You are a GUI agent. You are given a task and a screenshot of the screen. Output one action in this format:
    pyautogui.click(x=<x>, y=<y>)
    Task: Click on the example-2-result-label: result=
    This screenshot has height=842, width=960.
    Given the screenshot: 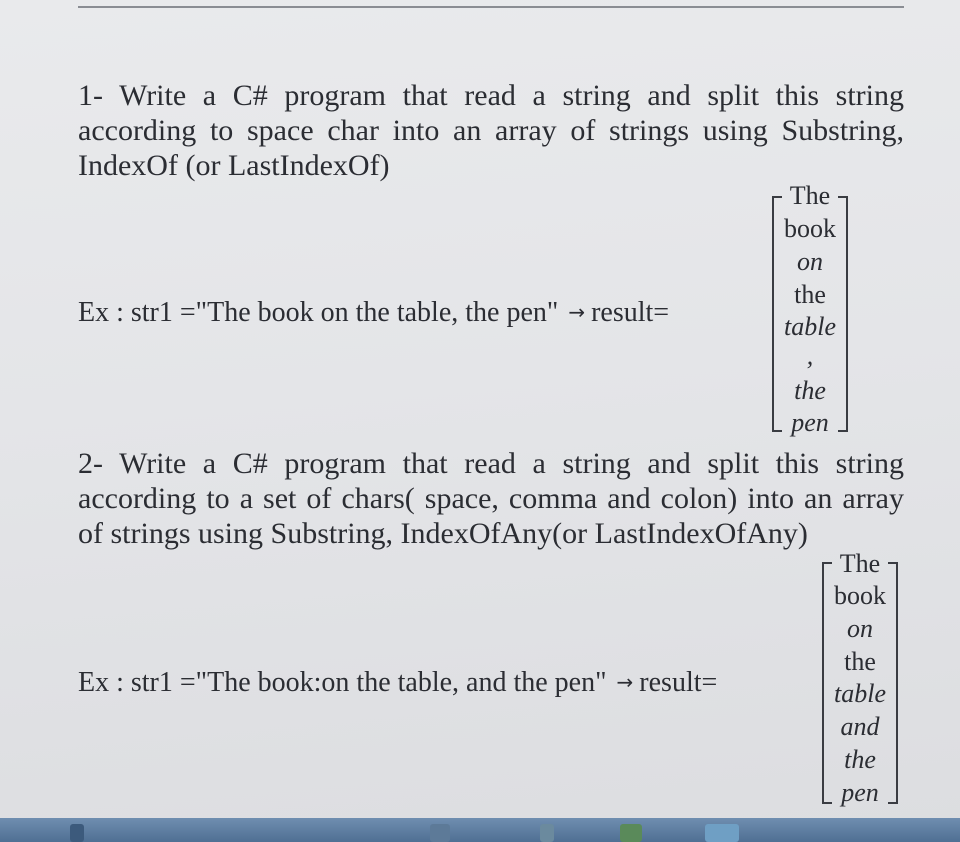 What is the action you would take?
    pyautogui.click(x=678, y=682)
    